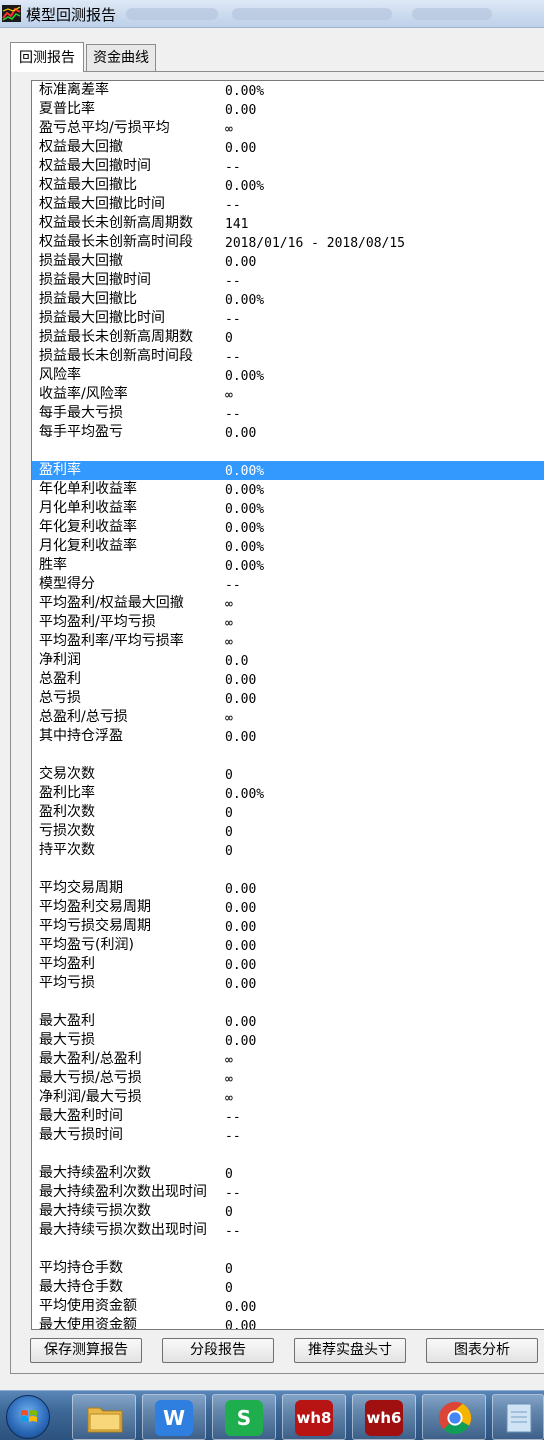  I want to click on list-item: 总盈利/总亏损 ∞, so click(288, 717).